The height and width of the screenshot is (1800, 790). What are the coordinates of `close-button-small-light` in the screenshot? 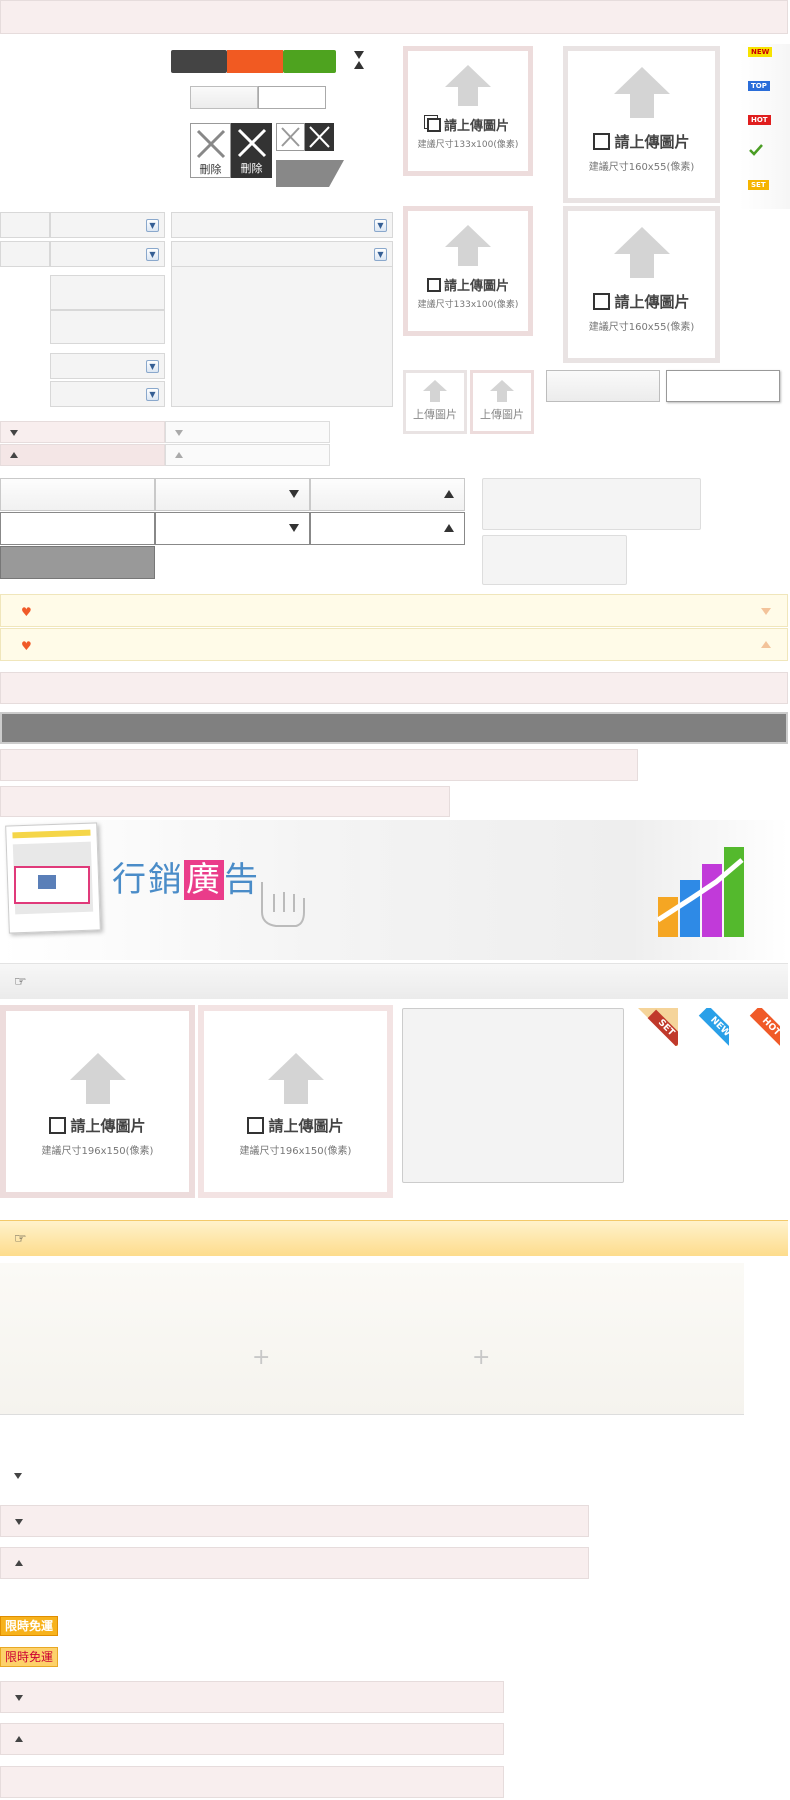 It's located at (290, 137).